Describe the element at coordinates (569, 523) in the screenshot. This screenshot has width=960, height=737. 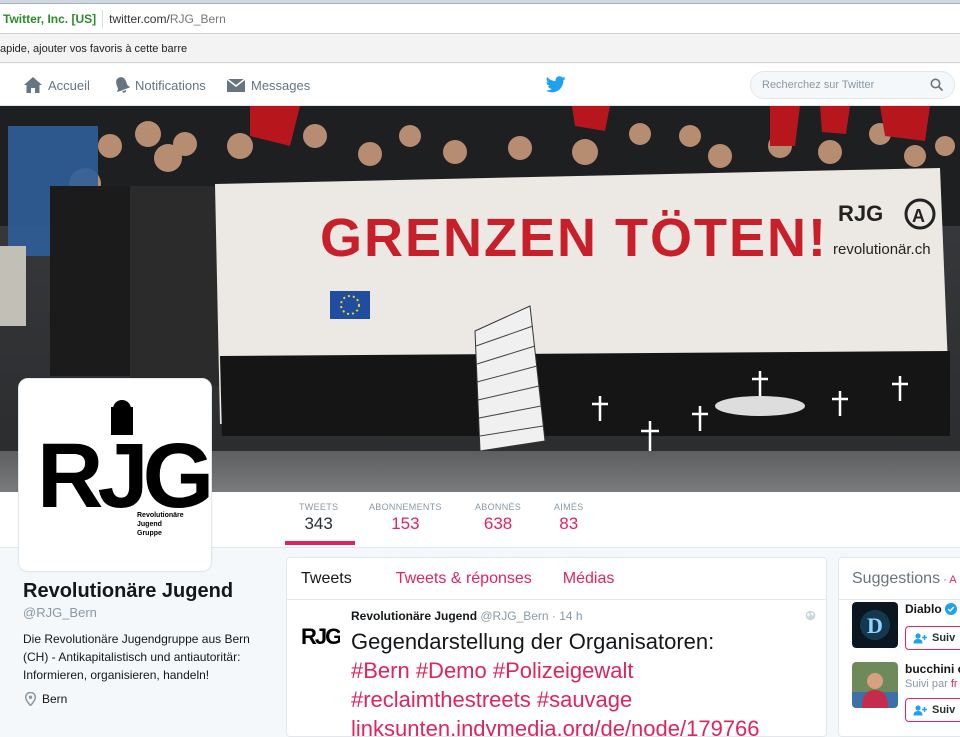
I see `stat-likes-value: 83` at that location.